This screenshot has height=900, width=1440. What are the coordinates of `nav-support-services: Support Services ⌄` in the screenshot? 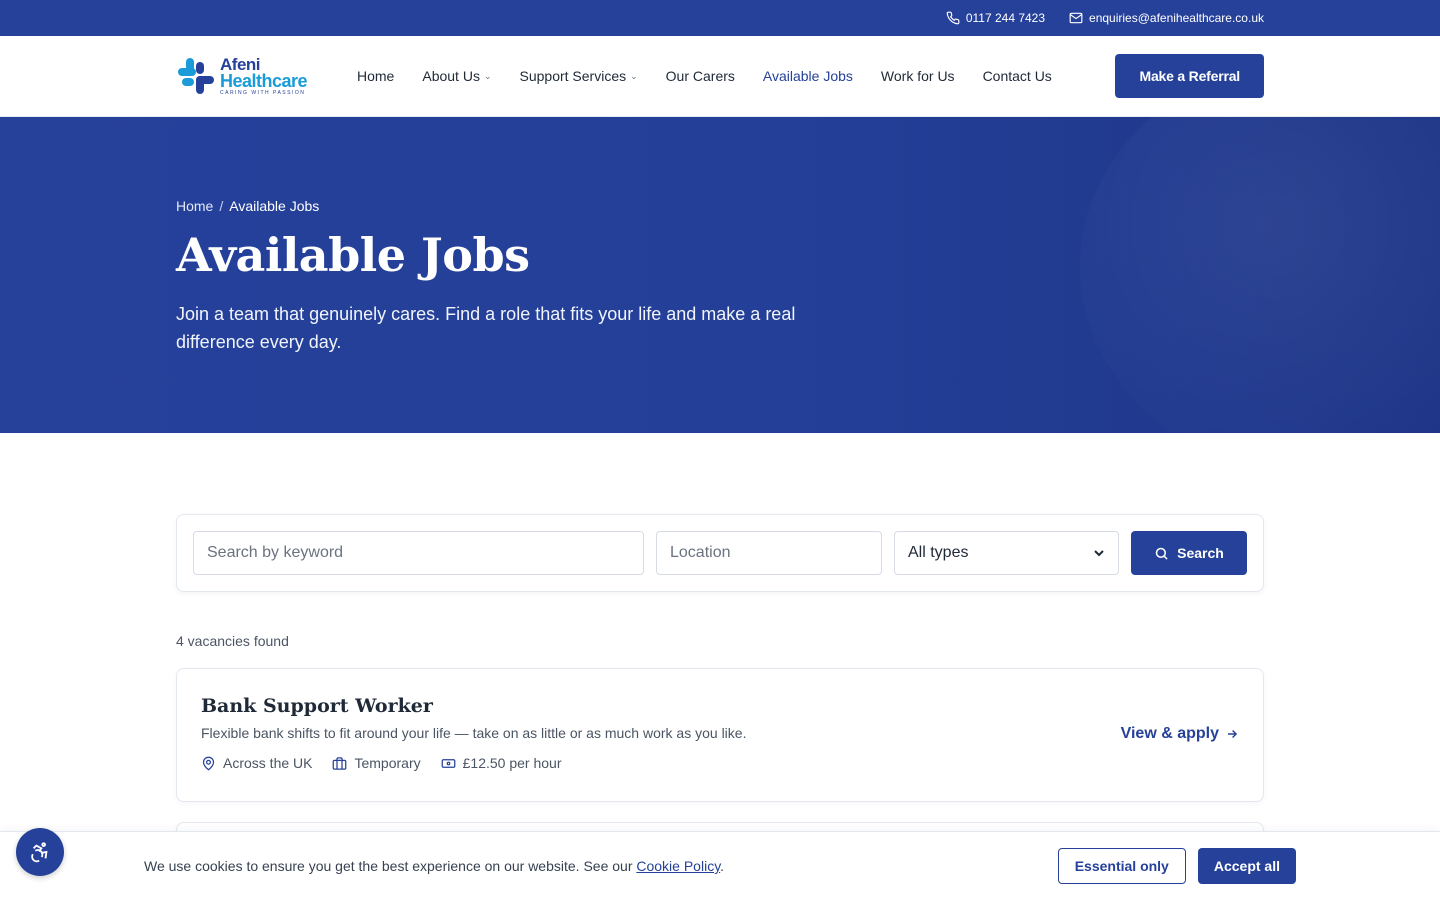 It's located at (579, 76).